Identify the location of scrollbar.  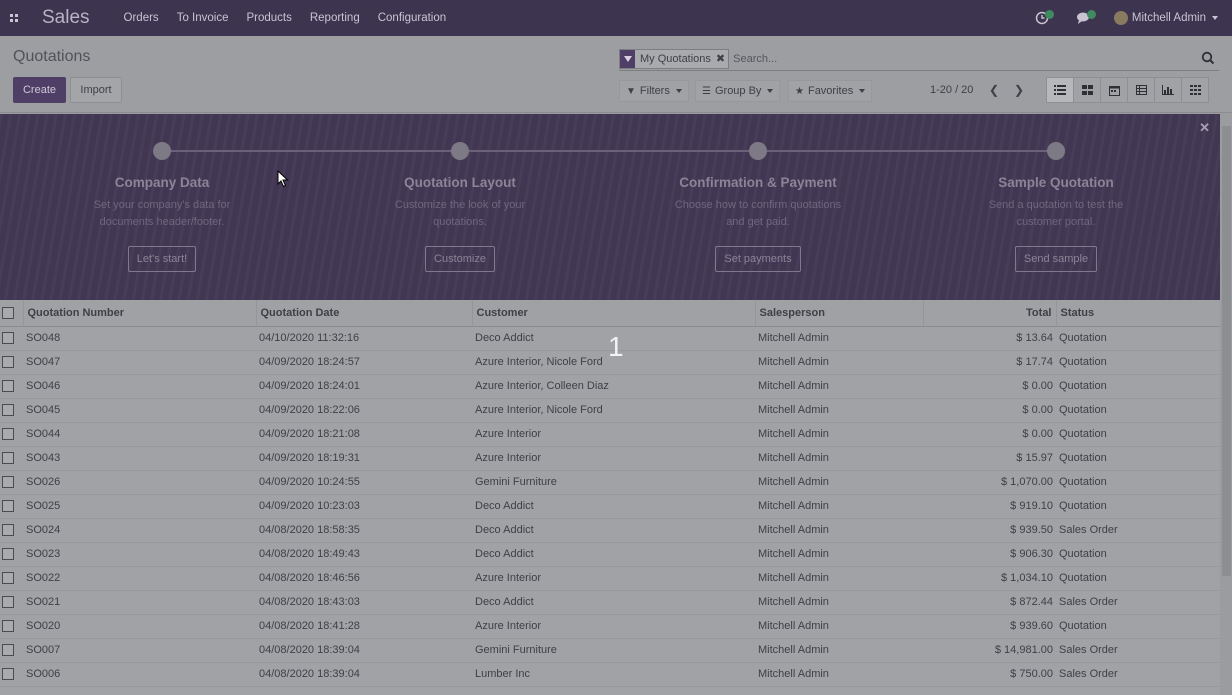
(1226, 404).